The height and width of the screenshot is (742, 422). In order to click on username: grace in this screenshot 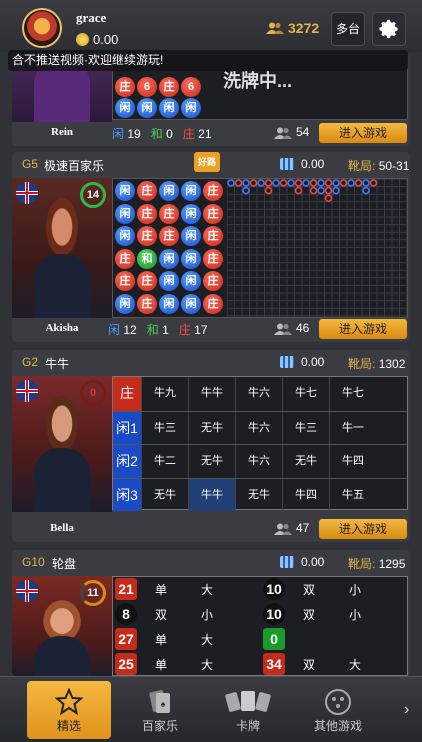, I will do `click(91, 17)`.